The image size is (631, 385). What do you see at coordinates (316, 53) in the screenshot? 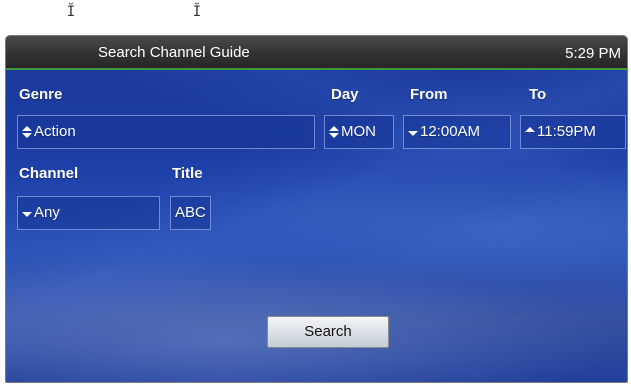
I see `title-bar: Search Channel Guide 5:29 PM` at bounding box center [316, 53].